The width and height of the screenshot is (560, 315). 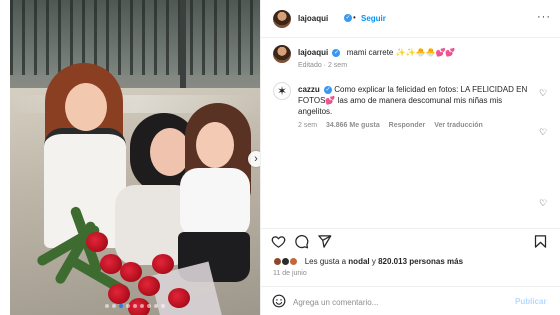 I want to click on comment-time: 2 sem, so click(x=308, y=125).